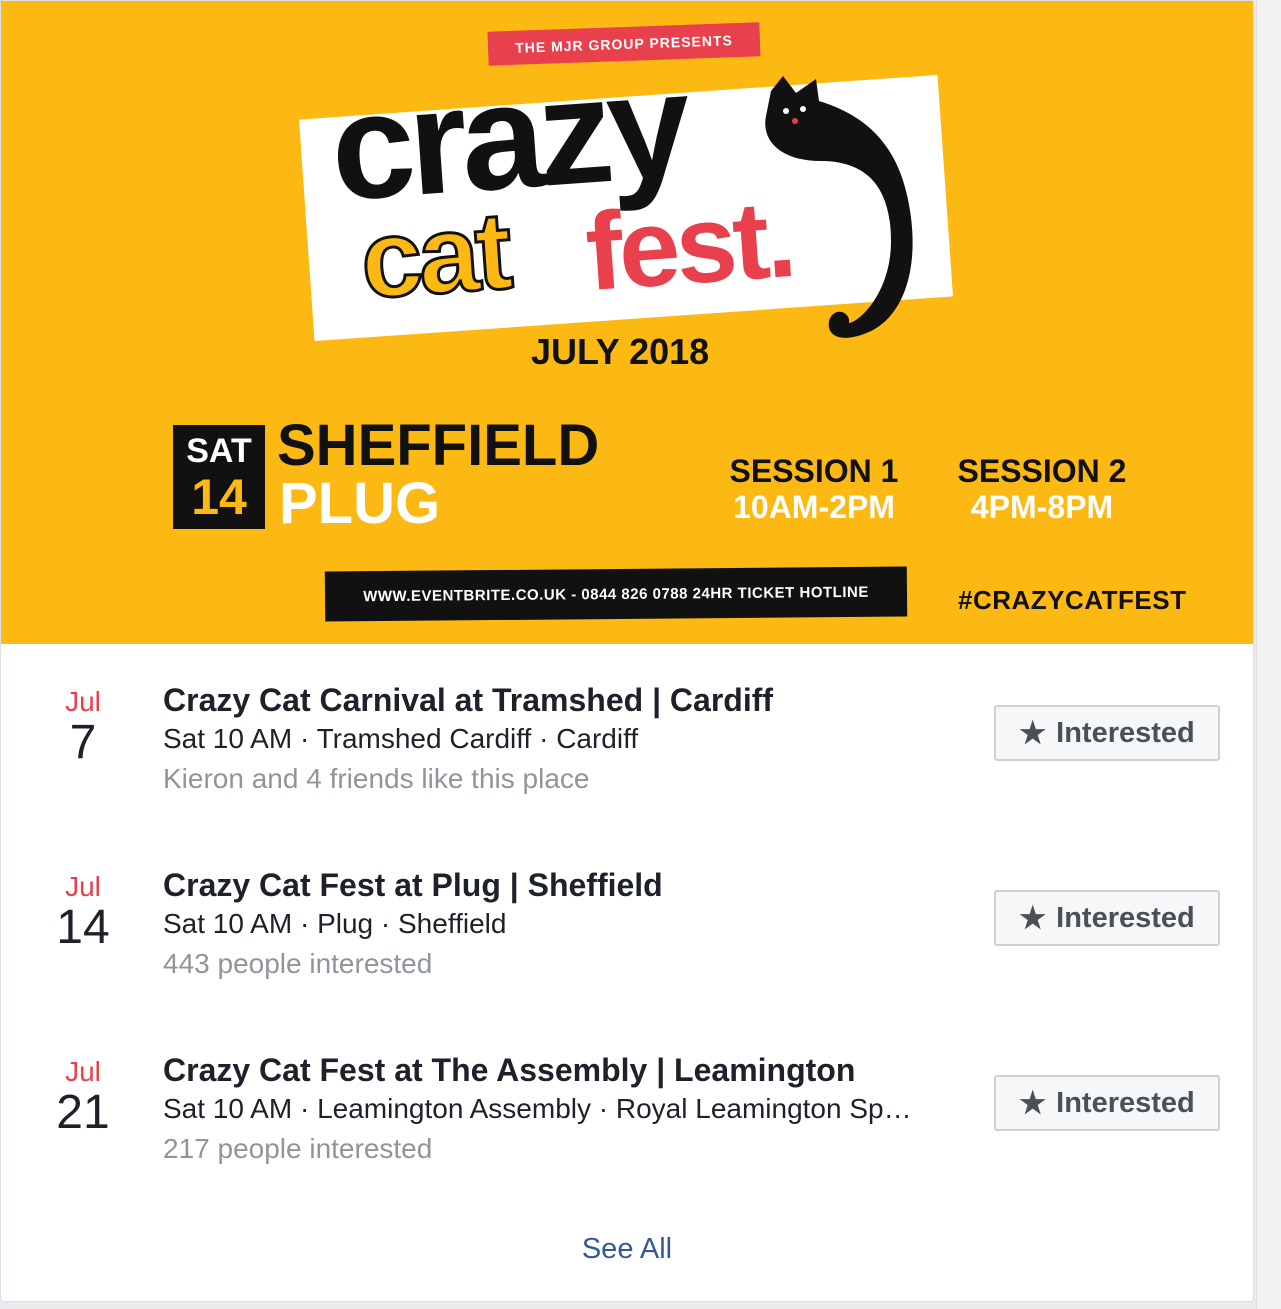  I want to click on banner-city: SHEFFIELD, so click(438, 445).